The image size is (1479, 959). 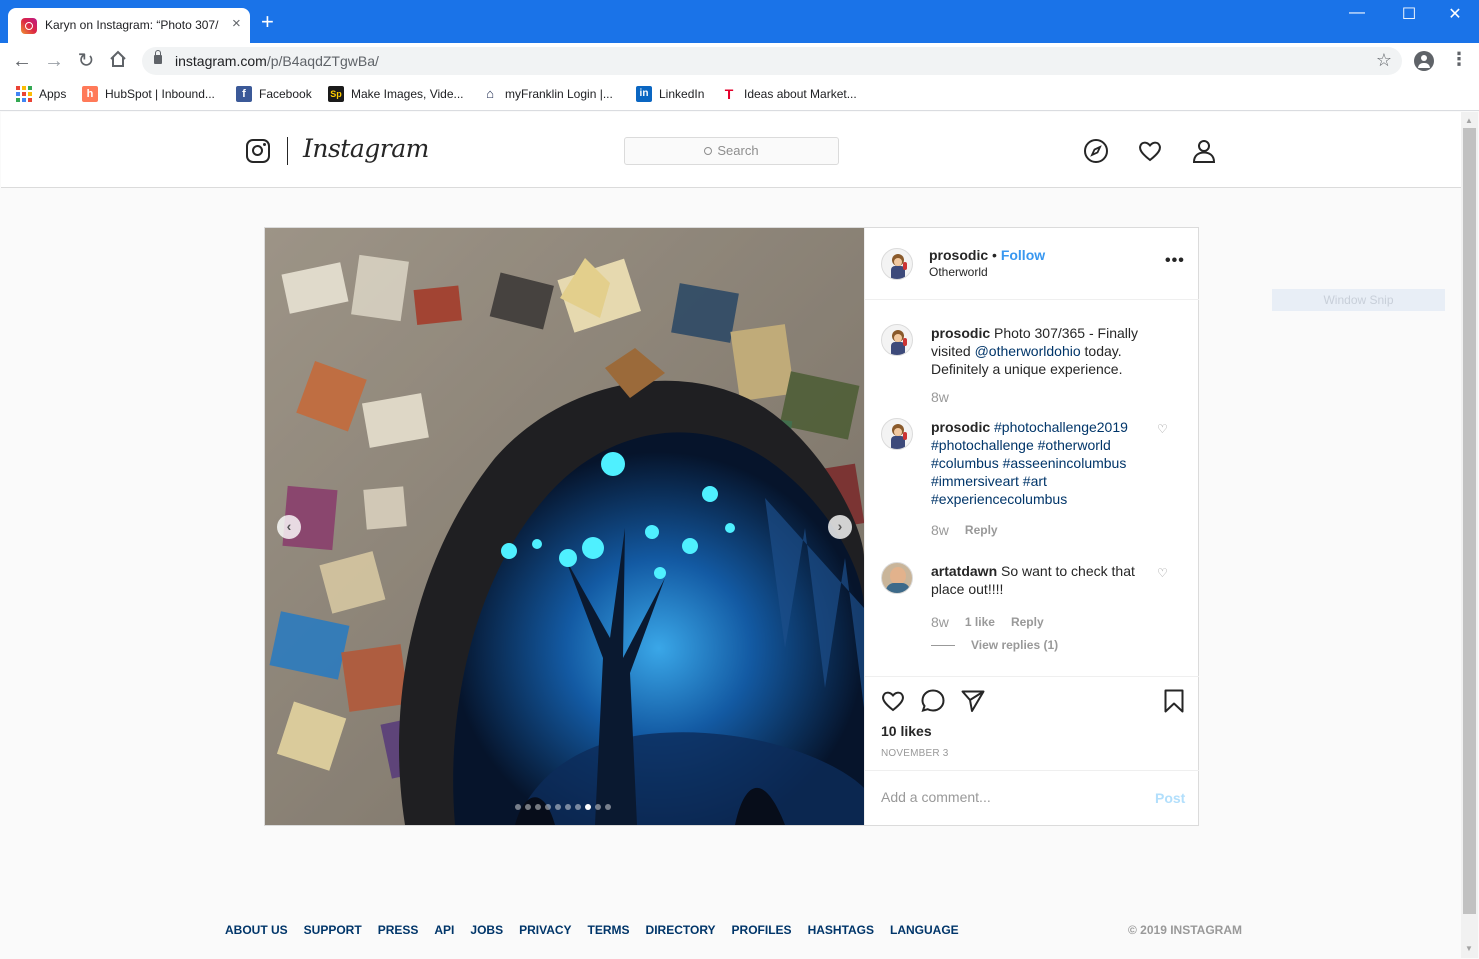 What do you see at coordinates (1358, 300) in the screenshot?
I see `window-snip-overlay: Window Snip` at bounding box center [1358, 300].